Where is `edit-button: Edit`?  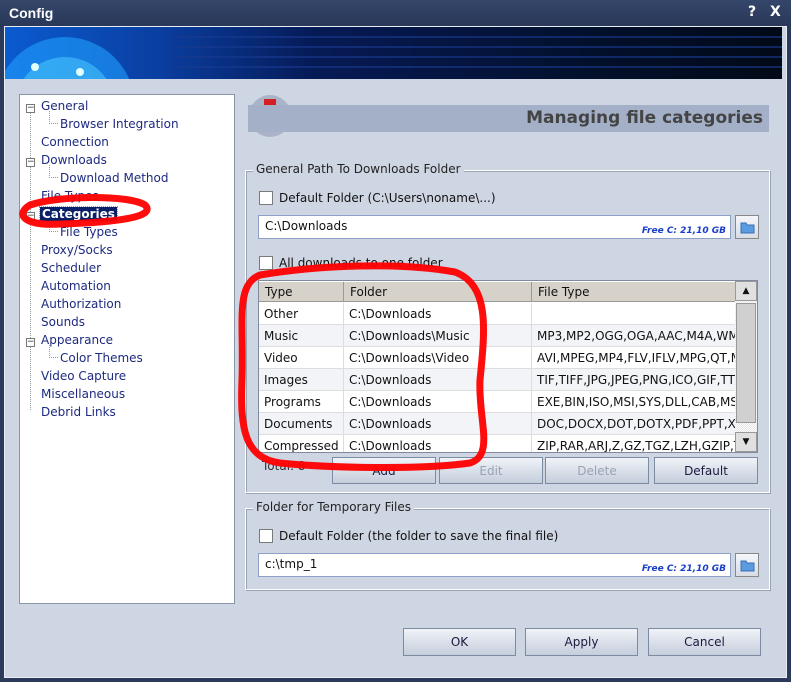
edit-button: Edit is located at coordinates (491, 470).